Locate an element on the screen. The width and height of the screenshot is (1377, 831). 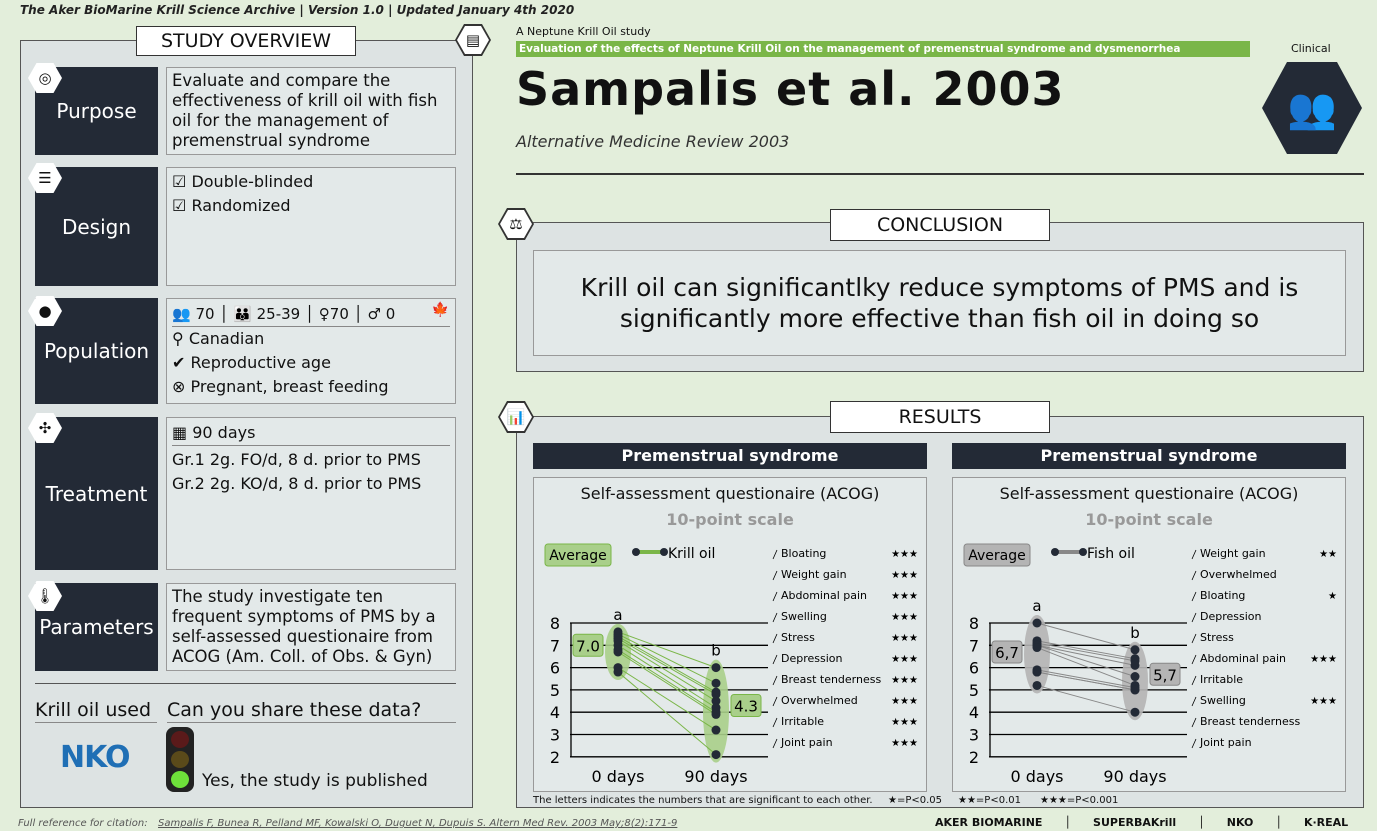
y-tick-label: 5 is located at coordinates (555, 690).